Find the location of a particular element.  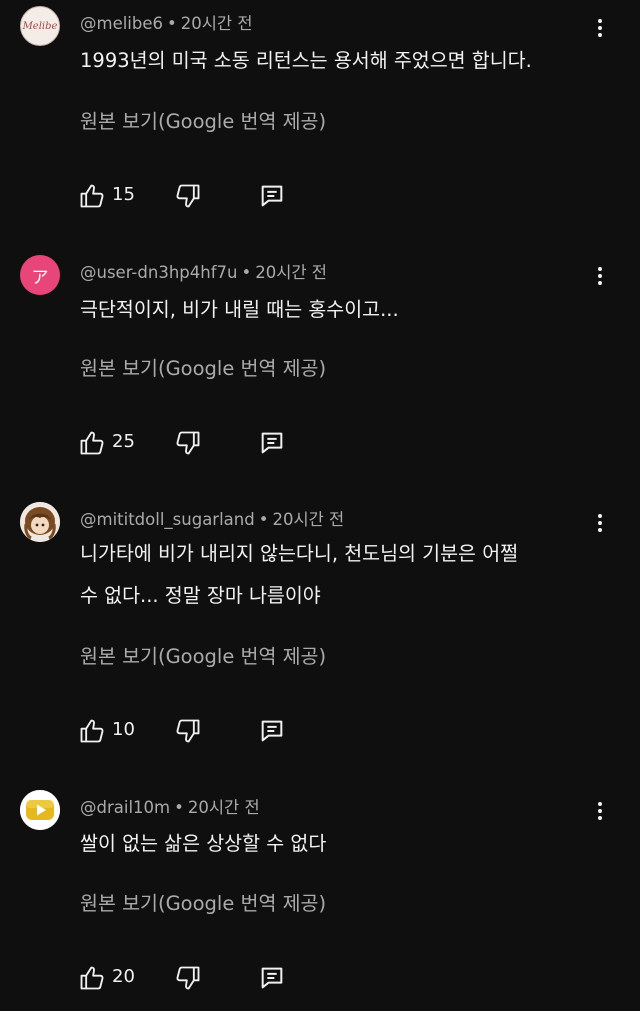

doll-avatar-icon is located at coordinates (40, 522).